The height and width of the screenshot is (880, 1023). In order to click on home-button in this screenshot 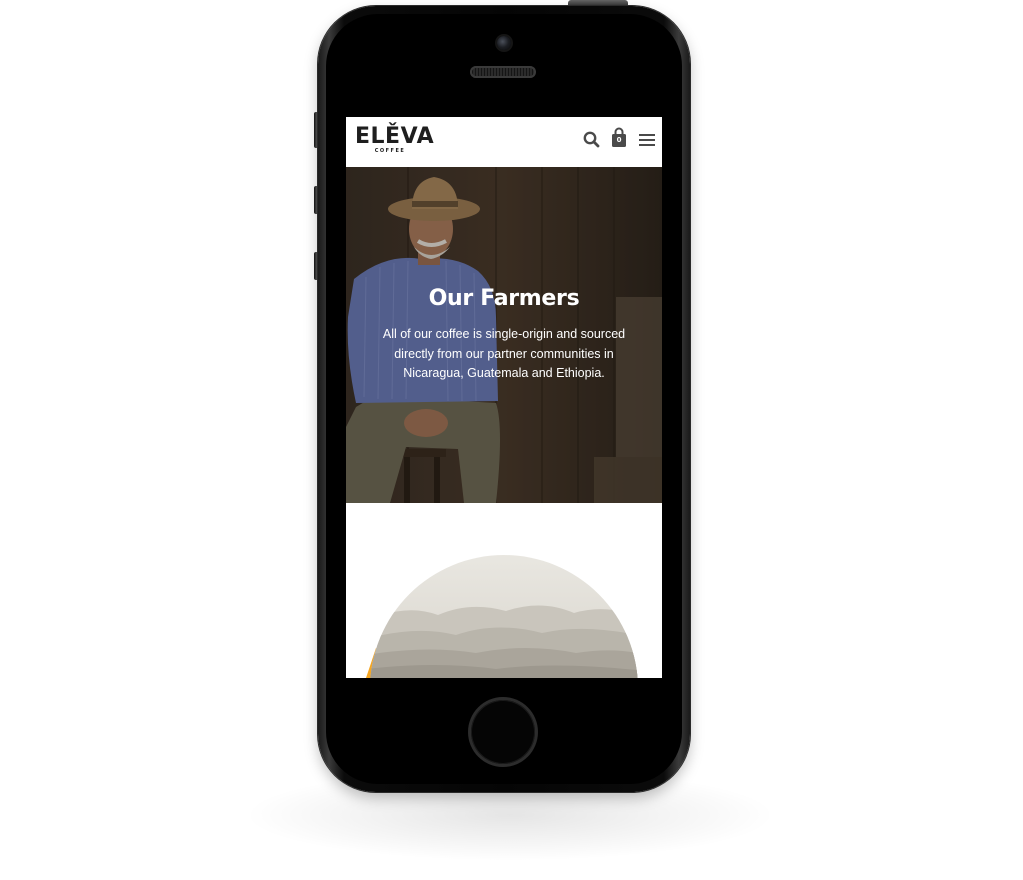, I will do `click(503, 732)`.